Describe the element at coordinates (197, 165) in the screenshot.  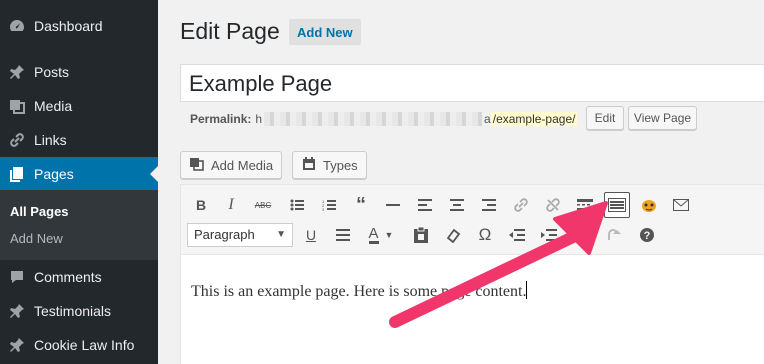
I see `add-media-icon` at that location.